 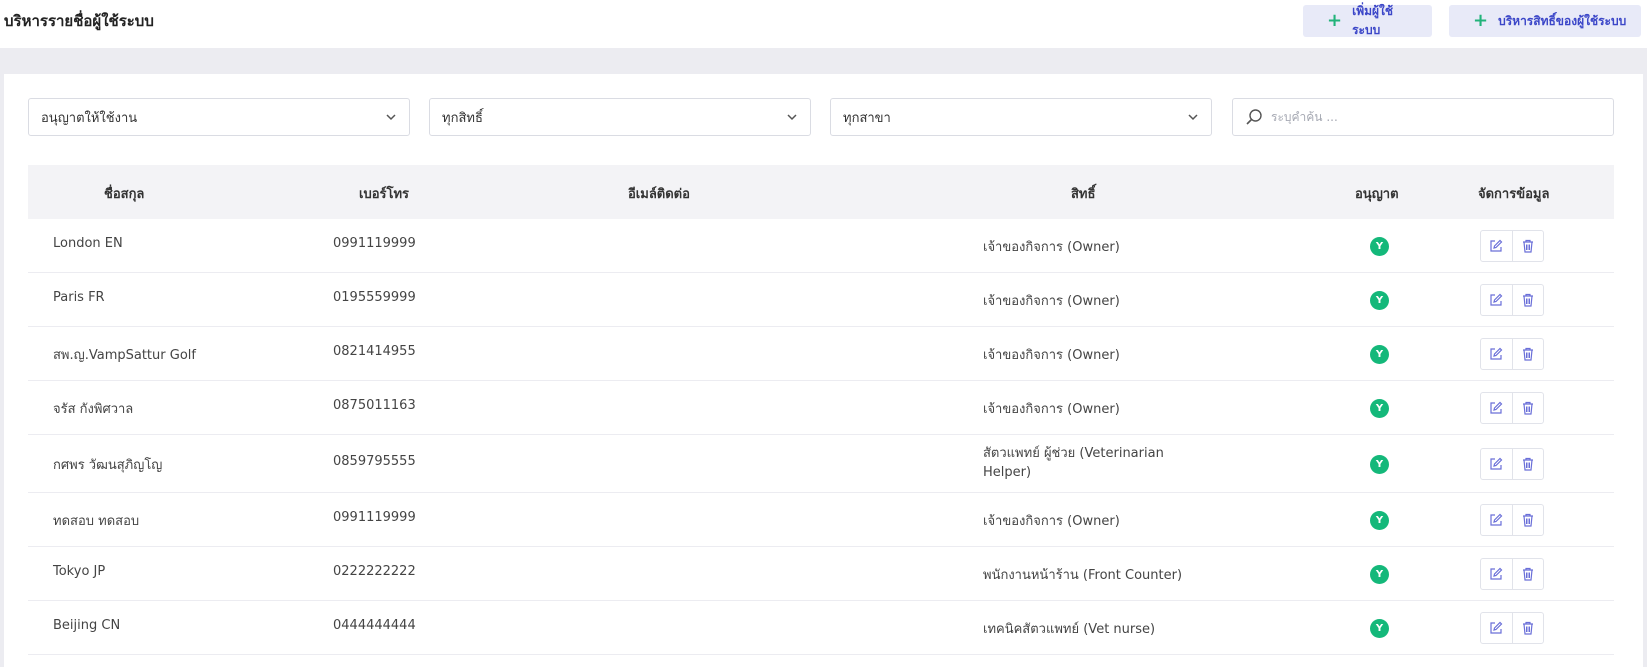 What do you see at coordinates (659, 194) in the screenshot?
I see `column-header-email: อีเมล์ติดต่อ` at bounding box center [659, 194].